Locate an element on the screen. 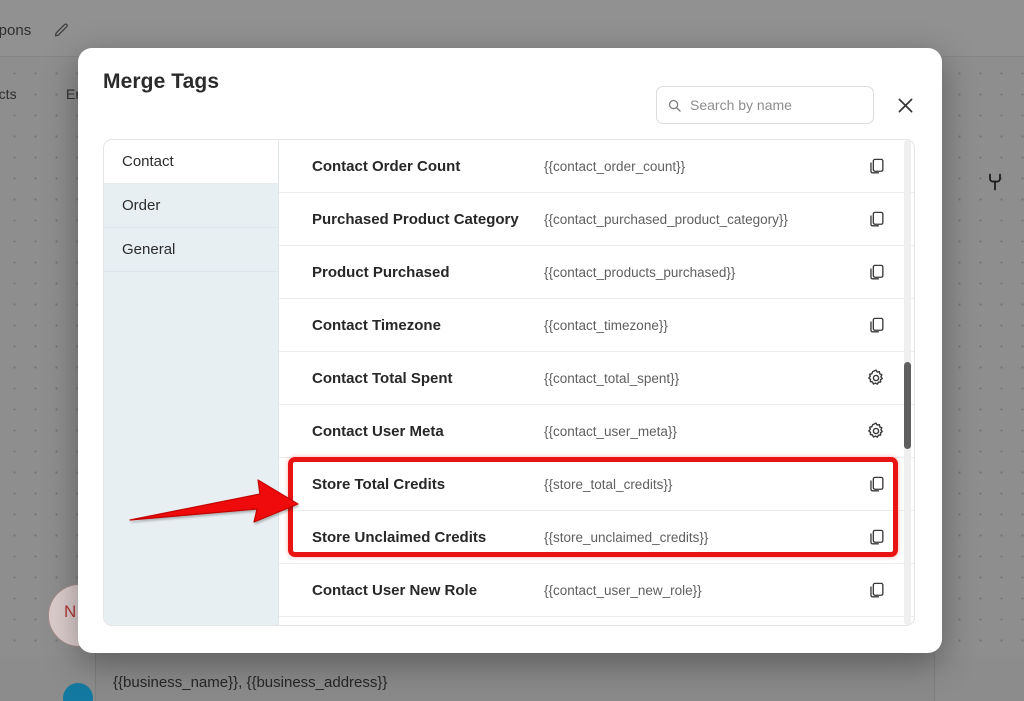 This screenshot has width=1024, height=701. merge-tag-token: {{contact_order_count}} is located at coordinates (615, 166).